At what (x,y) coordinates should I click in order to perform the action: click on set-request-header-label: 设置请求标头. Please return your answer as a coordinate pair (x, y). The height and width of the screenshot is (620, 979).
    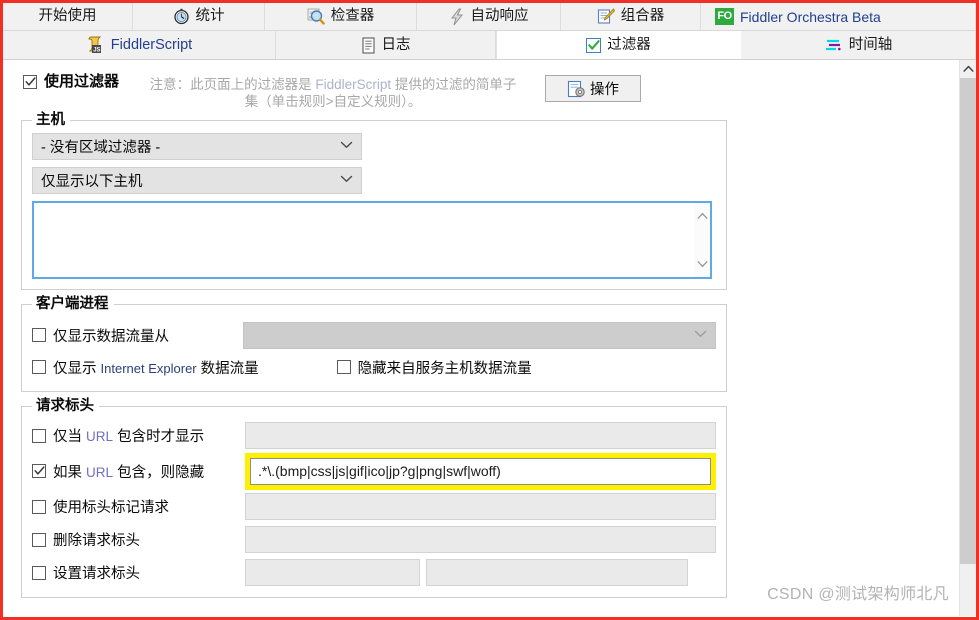
    Looking at the image, I should click on (96, 574).